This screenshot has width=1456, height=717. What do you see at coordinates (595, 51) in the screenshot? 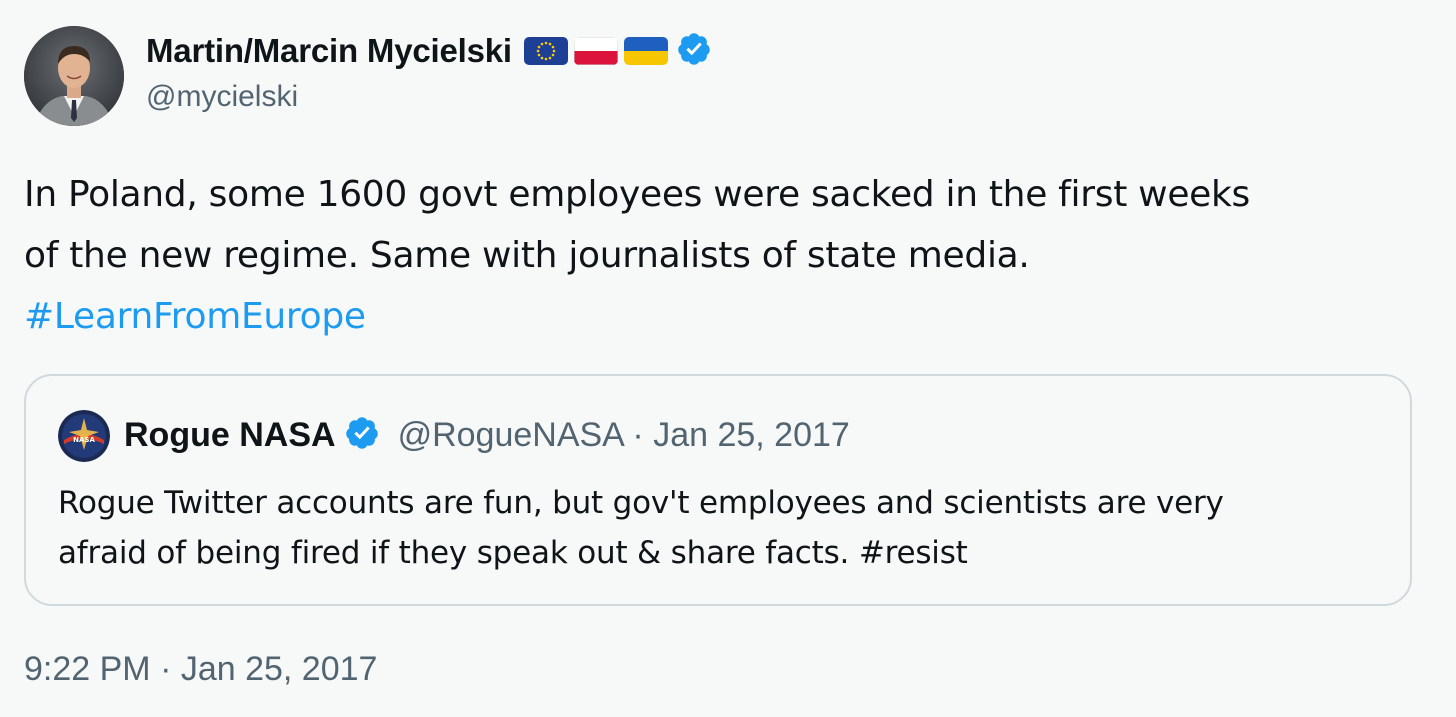
I see `poland-flag-icon` at bounding box center [595, 51].